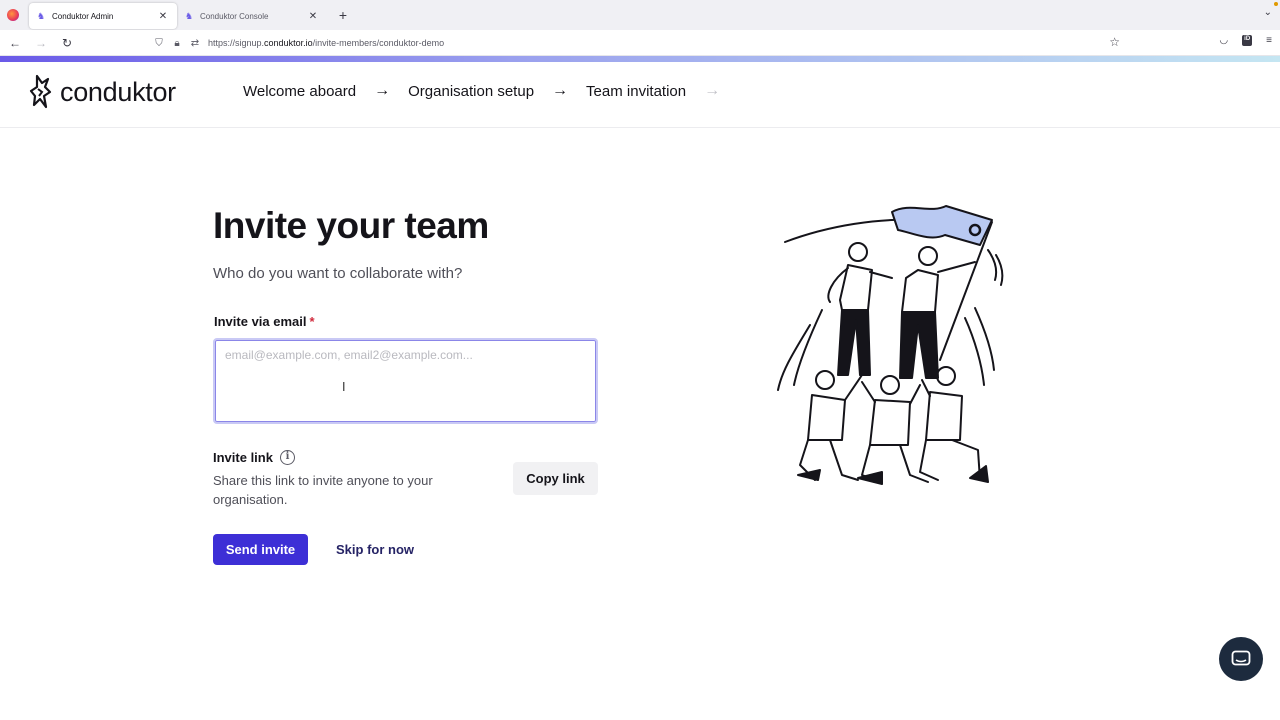  Describe the element at coordinates (67, 43) in the screenshot. I see `reload-icon: ↻` at that location.